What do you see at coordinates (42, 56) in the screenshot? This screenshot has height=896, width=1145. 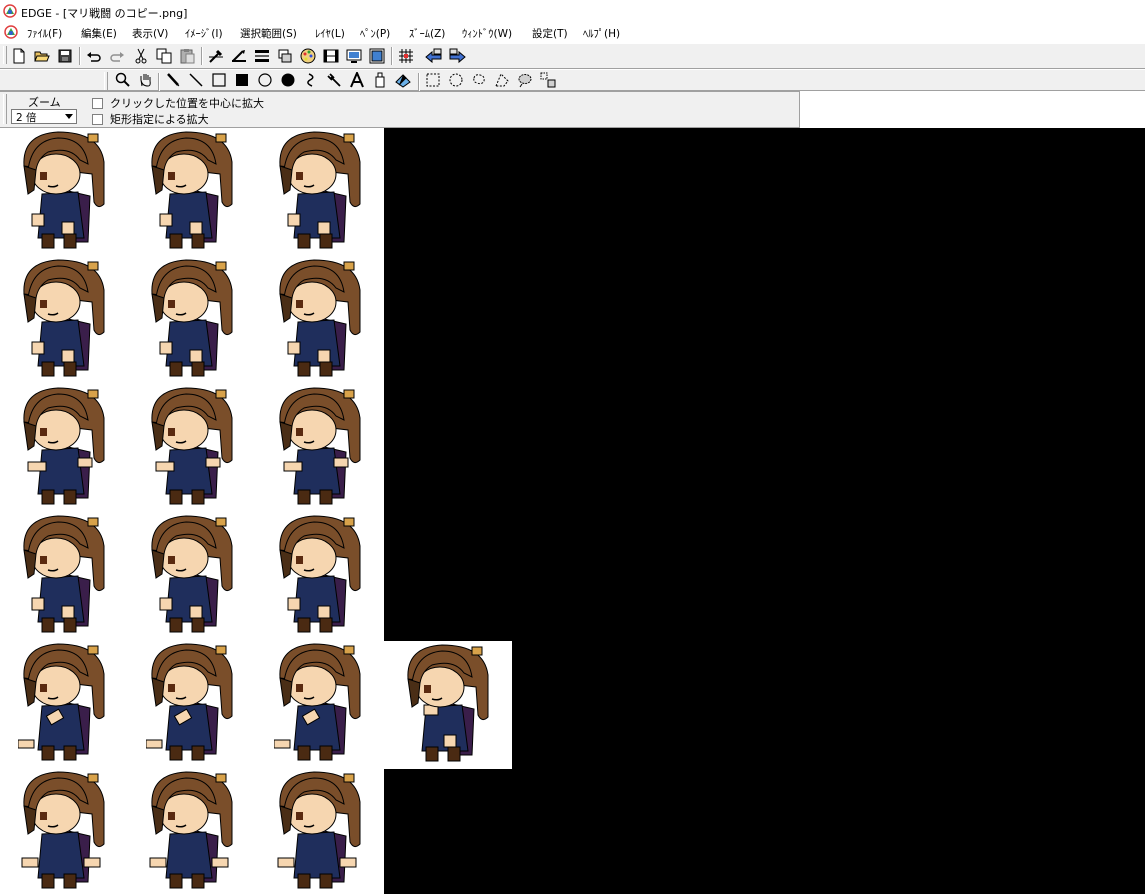 I see `open-folder-icon` at bounding box center [42, 56].